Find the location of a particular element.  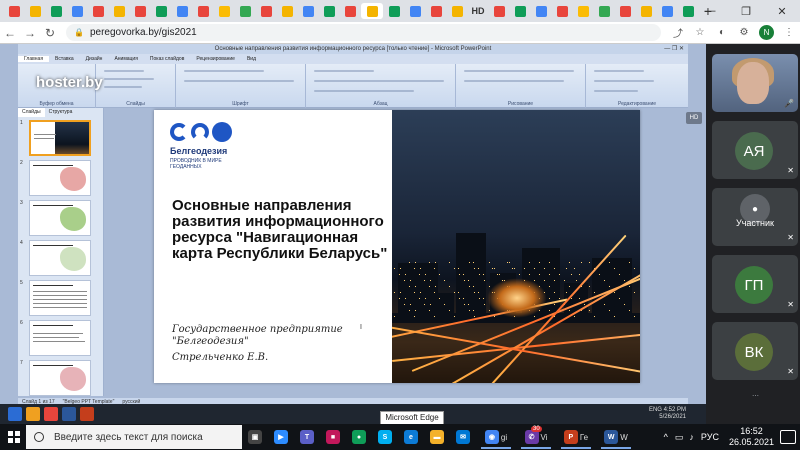

video-app-icon: ■ is located at coordinates (333, 437).